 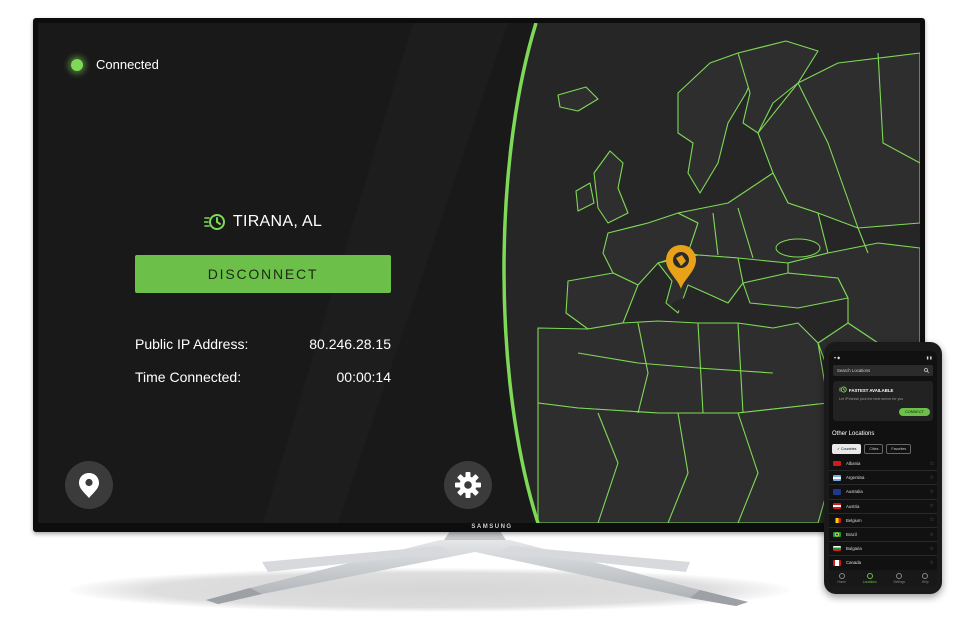 I want to click on location-label: TIRANA, AL, so click(x=277, y=221).